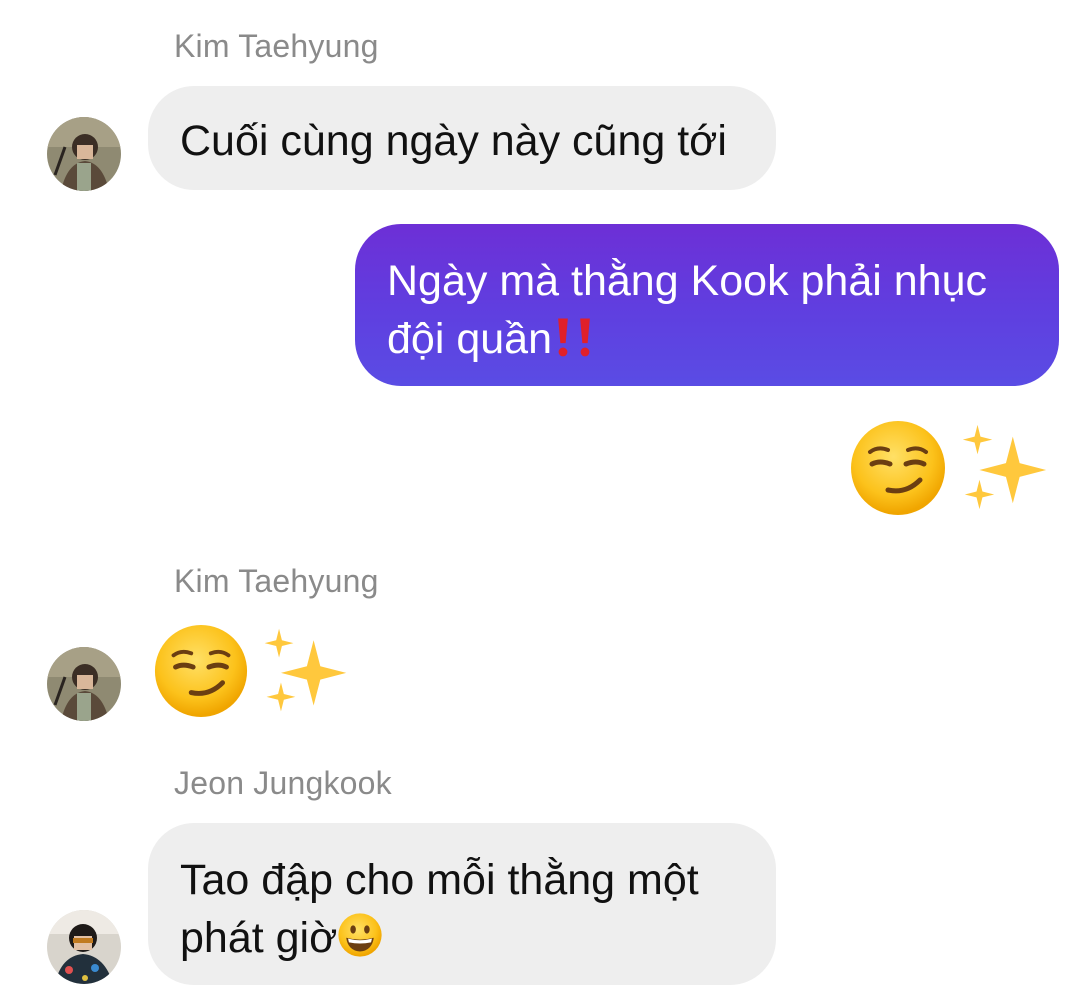 The image size is (1080, 1006). I want to click on message-text-line-2: phát giờ, so click(259, 938).